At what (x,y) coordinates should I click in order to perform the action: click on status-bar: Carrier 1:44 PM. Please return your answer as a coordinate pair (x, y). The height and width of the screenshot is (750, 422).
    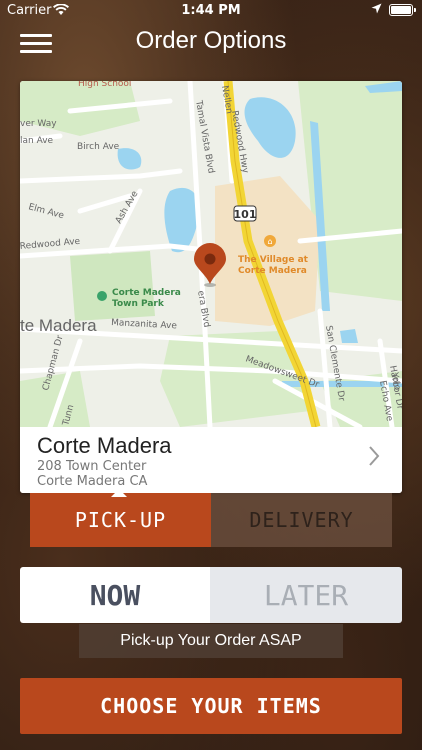
    Looking at the image, I should click on (211, 11).